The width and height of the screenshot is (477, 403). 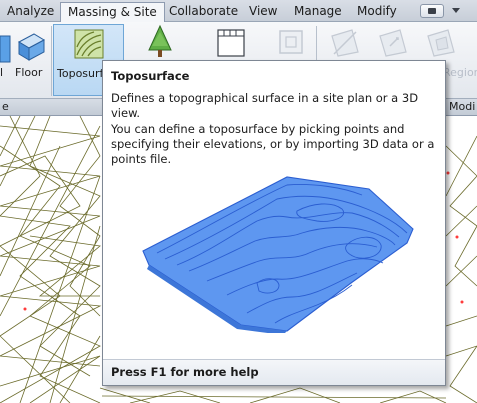 I want to click on tree-icon, so click(x=160, y=40).